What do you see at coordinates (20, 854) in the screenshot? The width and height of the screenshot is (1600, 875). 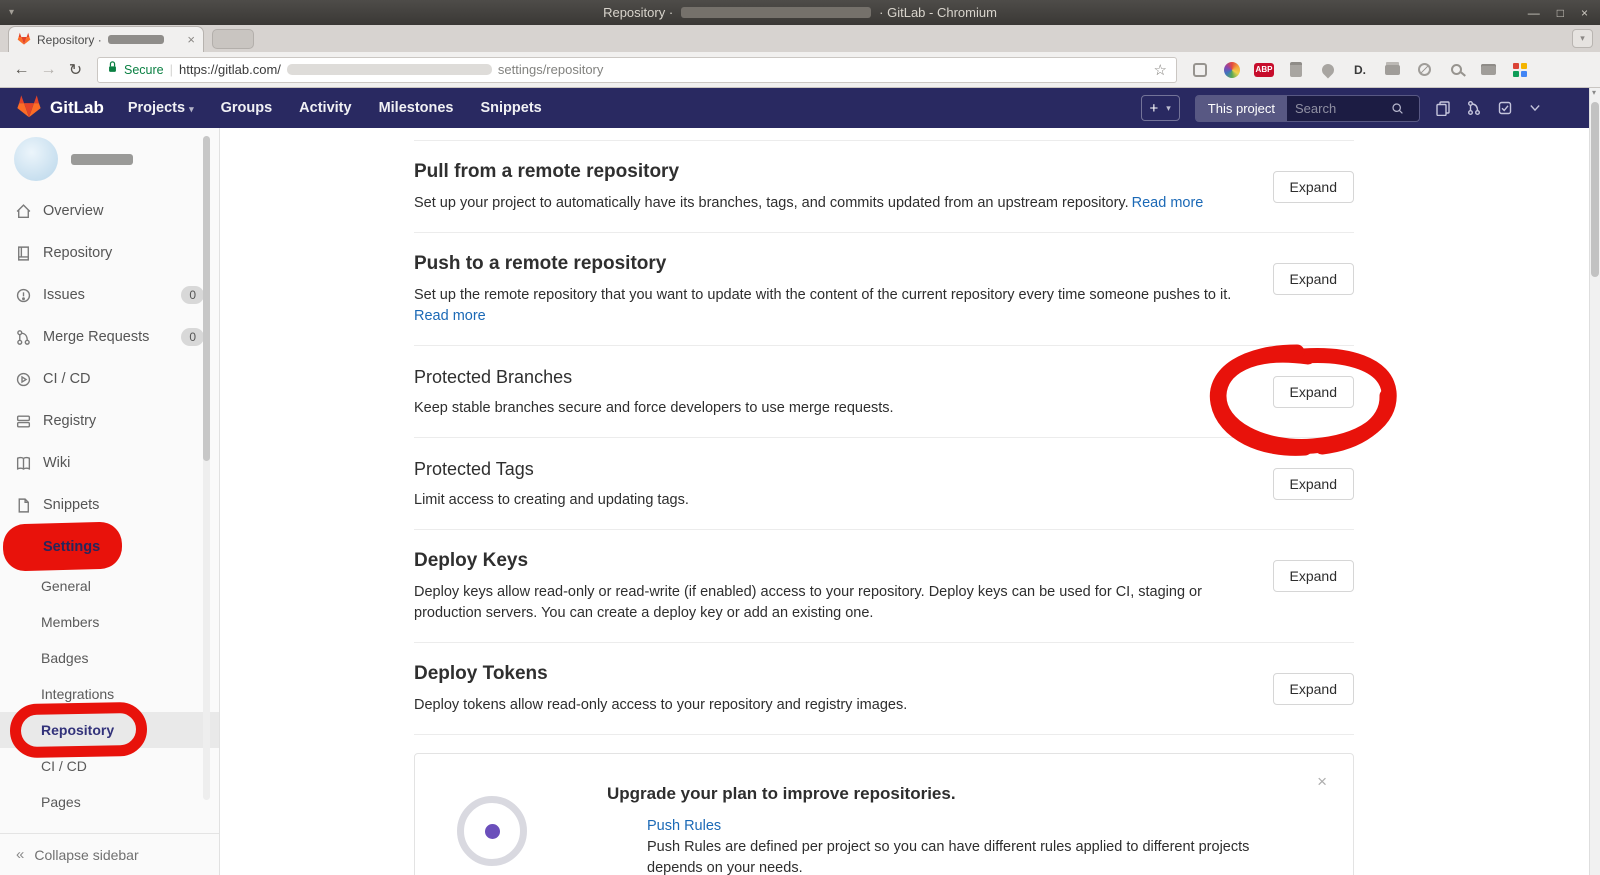 I see `collapse-chevrons-icon: «` at bounding box center [20, 854].